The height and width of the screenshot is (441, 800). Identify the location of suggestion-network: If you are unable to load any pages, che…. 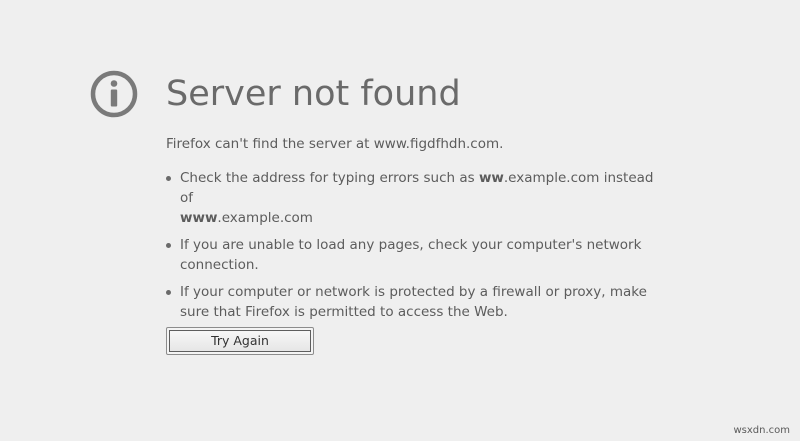
(412, 255).